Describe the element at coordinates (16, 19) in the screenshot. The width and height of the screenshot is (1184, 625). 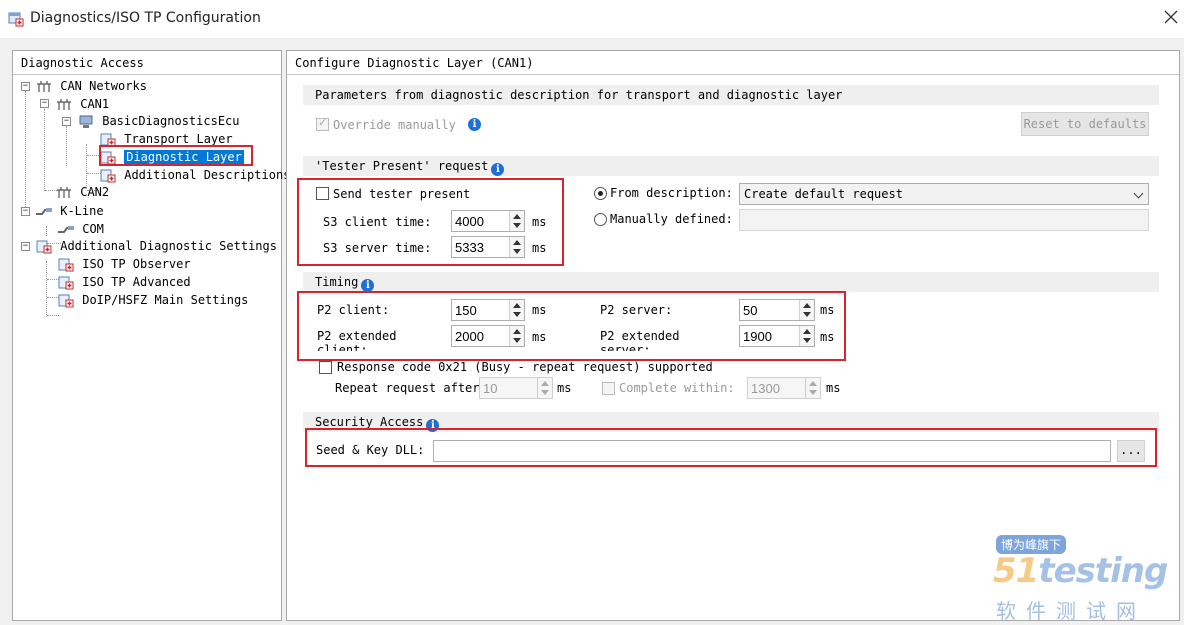
I see `app-icon` at that location.